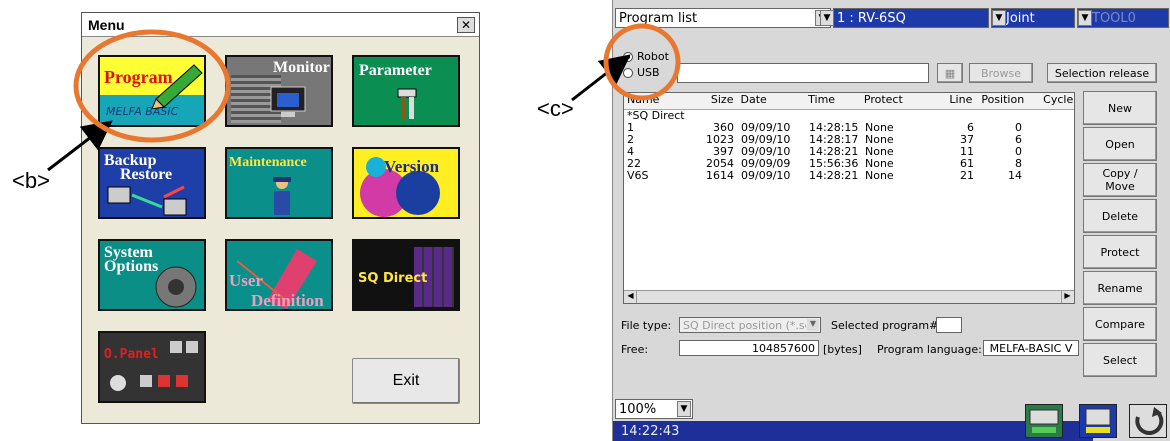 This screenshot has height=441, width=1170. Describe the element at coordinates (1018, 152) in the screenshot. I see `table-cell: 0` at that location.